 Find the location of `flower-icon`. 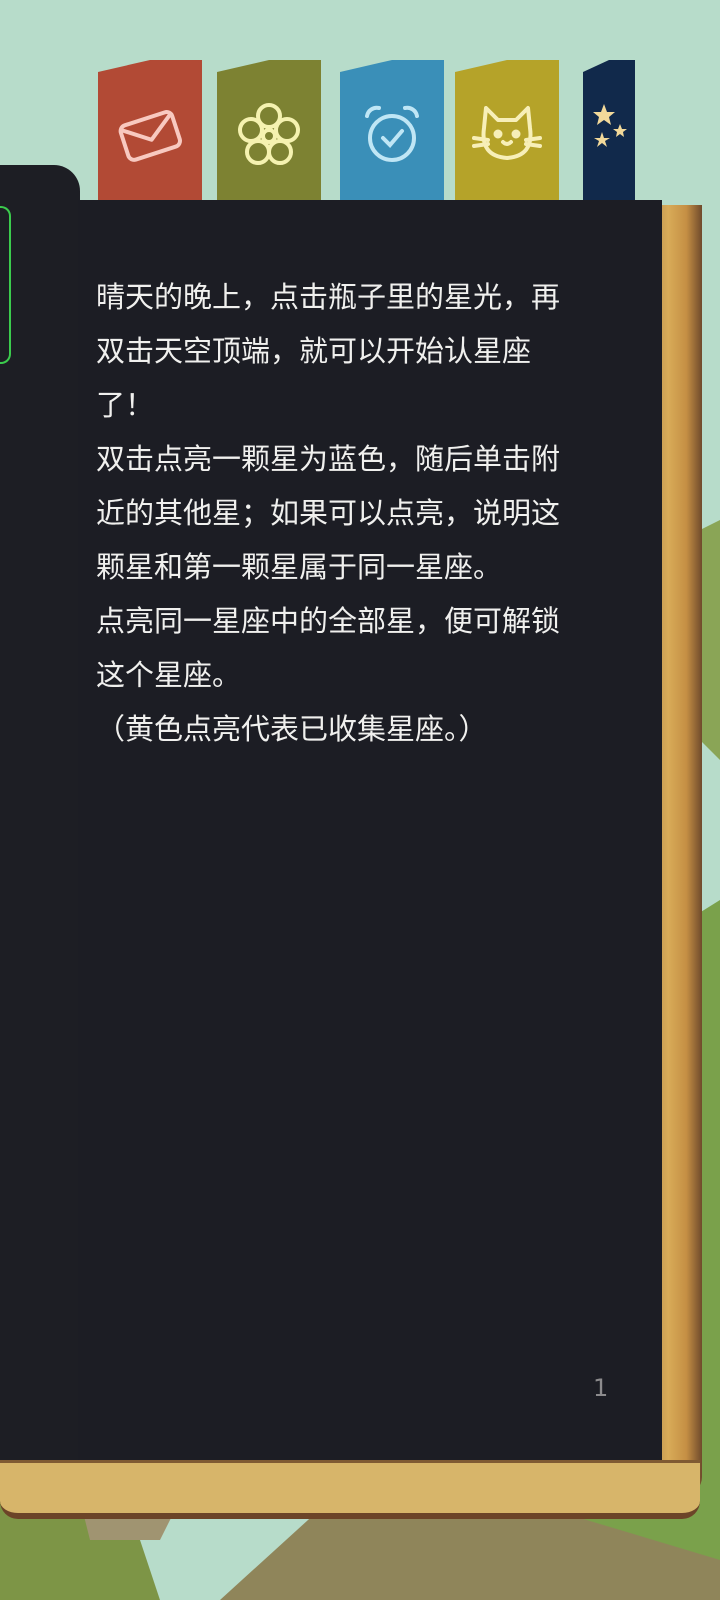

flower-icon is located at coordinates (269, 134).